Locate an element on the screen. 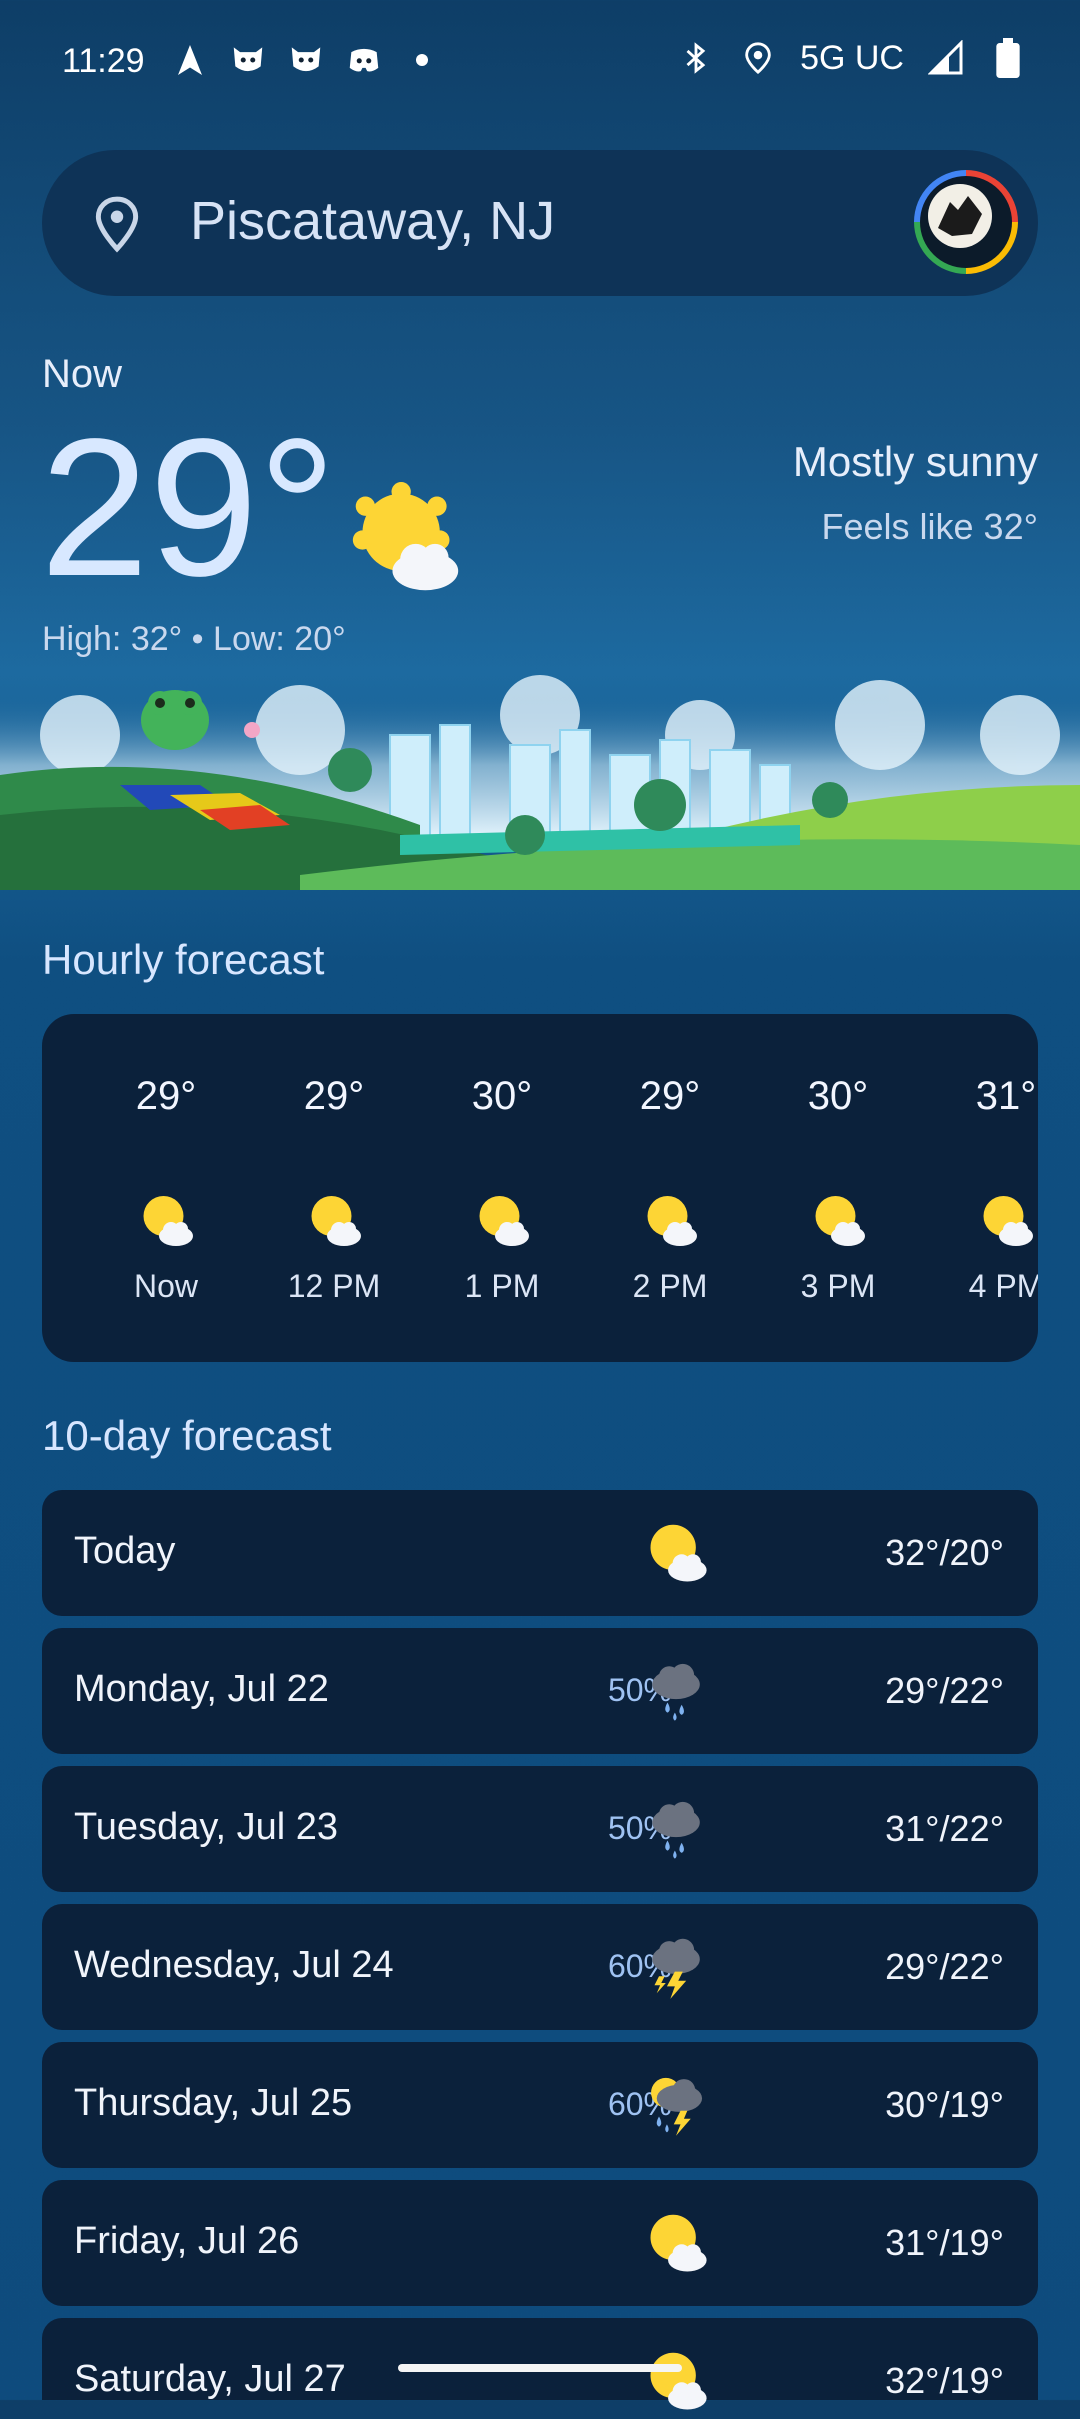 This screenshot has width=1080, height=2419. status-bar: 11:29 5G UC is located at coordinates (540, 60).